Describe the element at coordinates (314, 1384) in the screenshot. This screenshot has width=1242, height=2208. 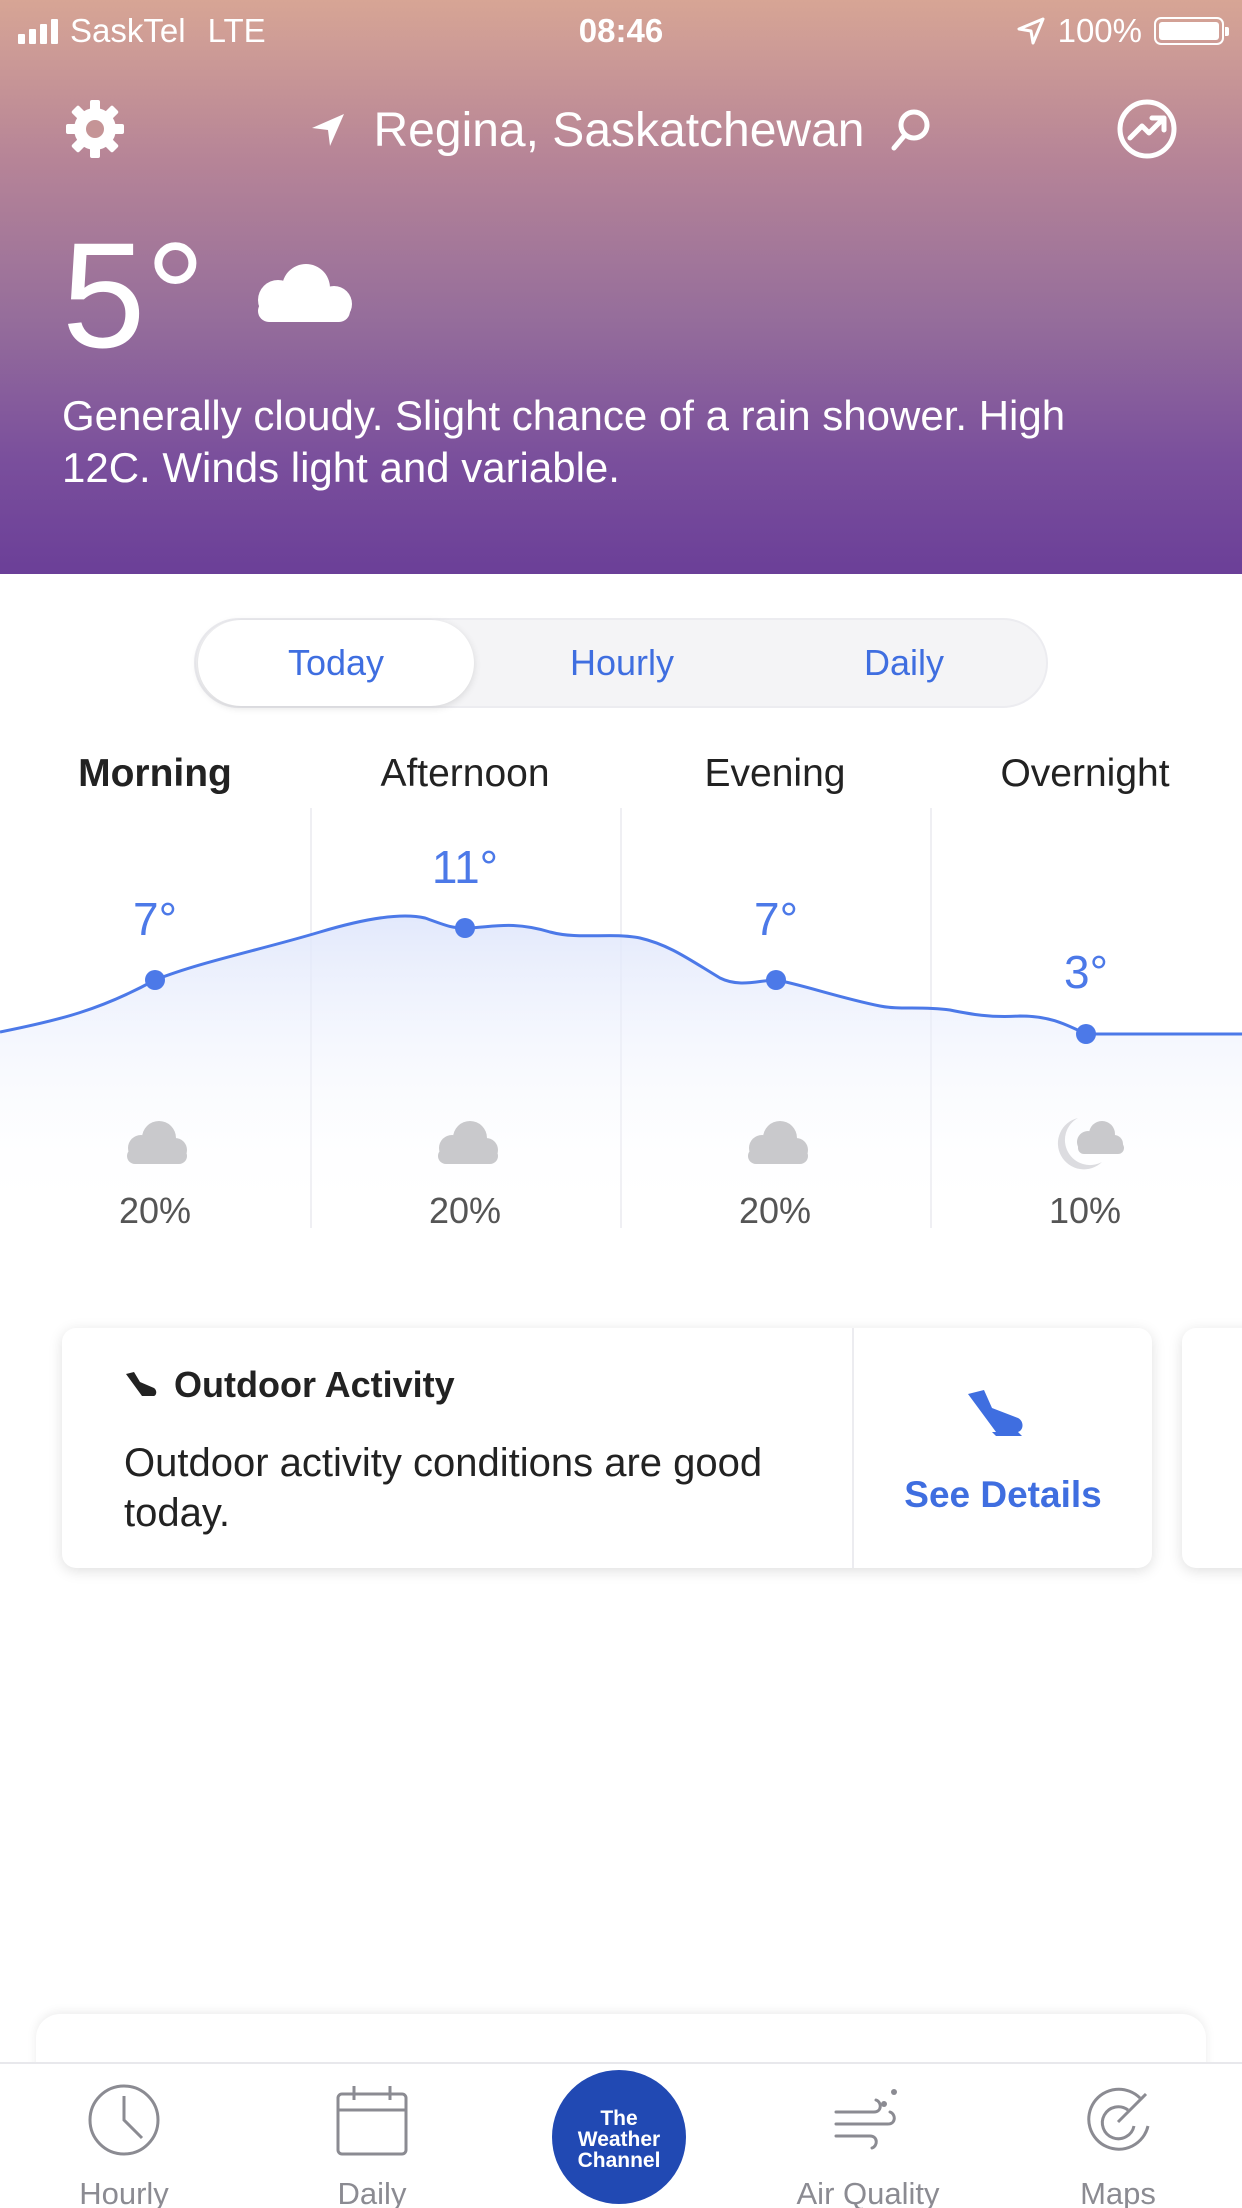
I see `card-title: Outdoor Activity` at that location.